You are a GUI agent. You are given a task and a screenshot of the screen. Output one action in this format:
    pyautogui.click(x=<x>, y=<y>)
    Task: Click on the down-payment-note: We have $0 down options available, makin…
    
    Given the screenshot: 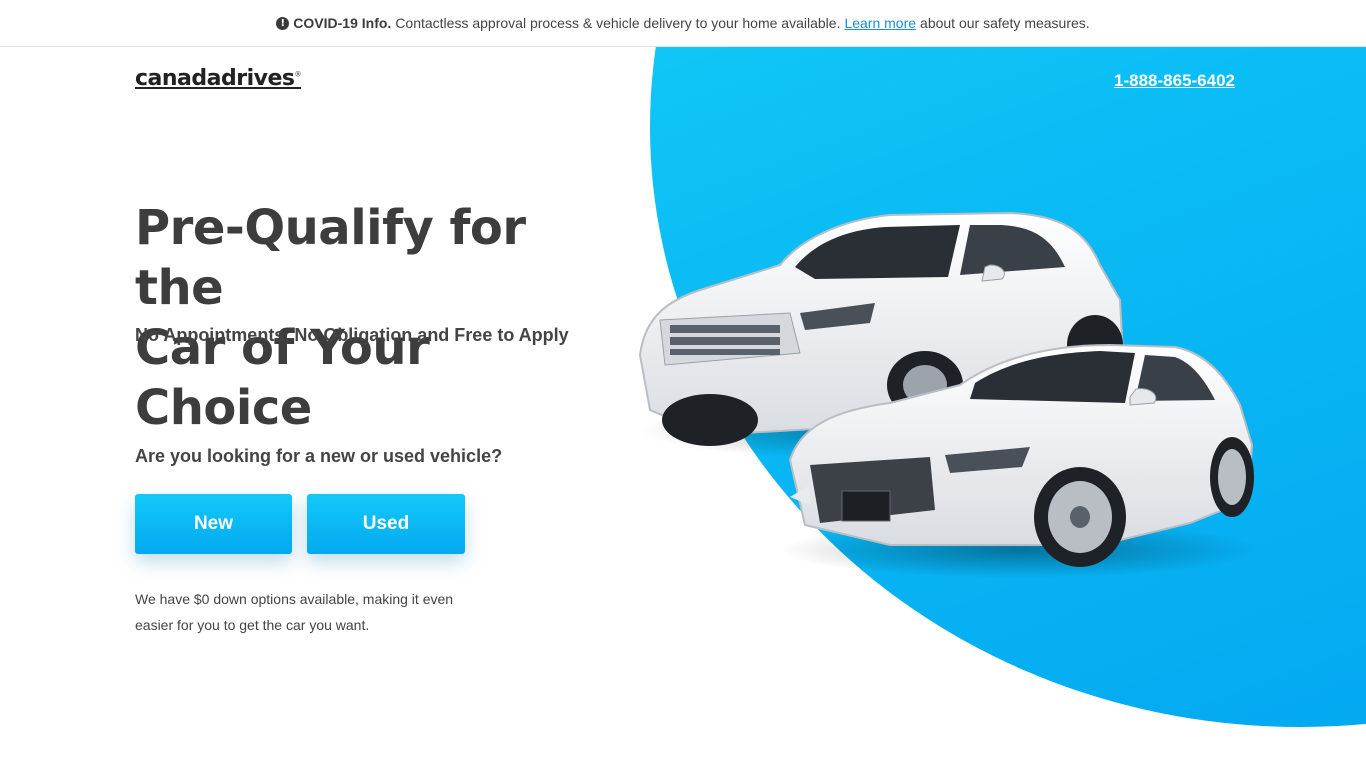 What is the action you would take?
    pyautogui.click(x=294, y=612)
    